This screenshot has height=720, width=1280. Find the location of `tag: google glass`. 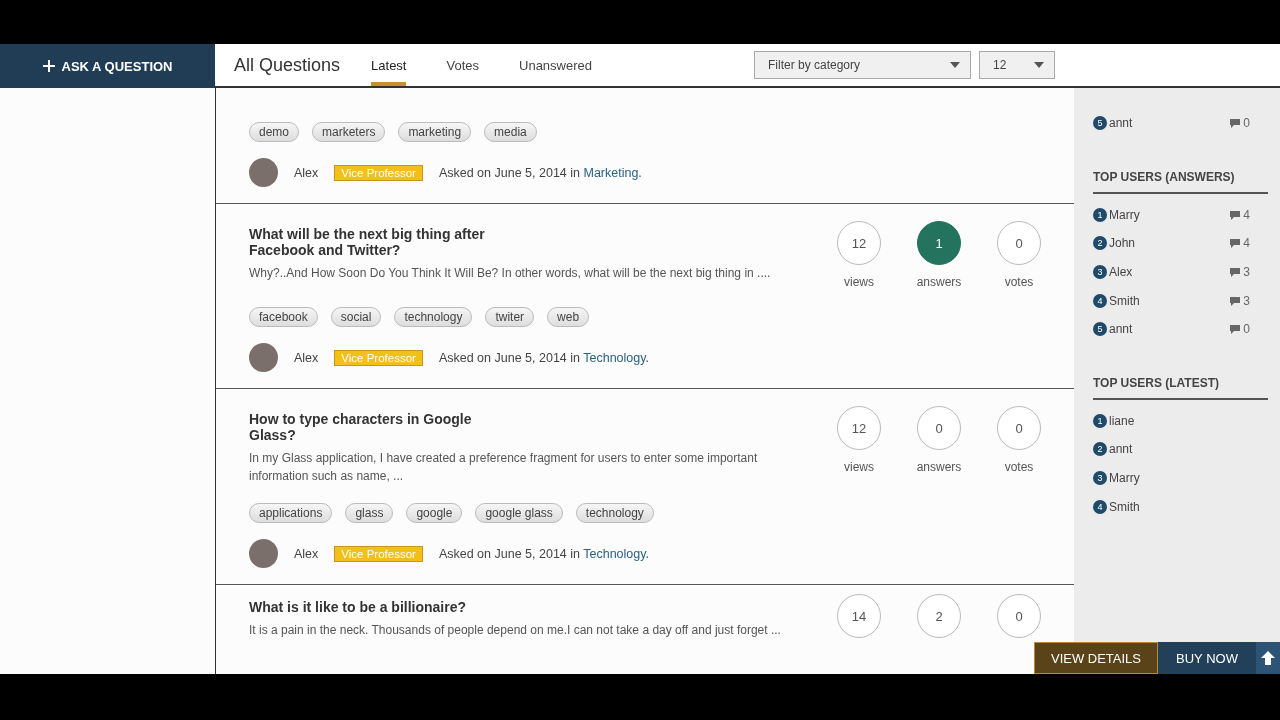

tag: google glass is located at coordinates (519, 513).